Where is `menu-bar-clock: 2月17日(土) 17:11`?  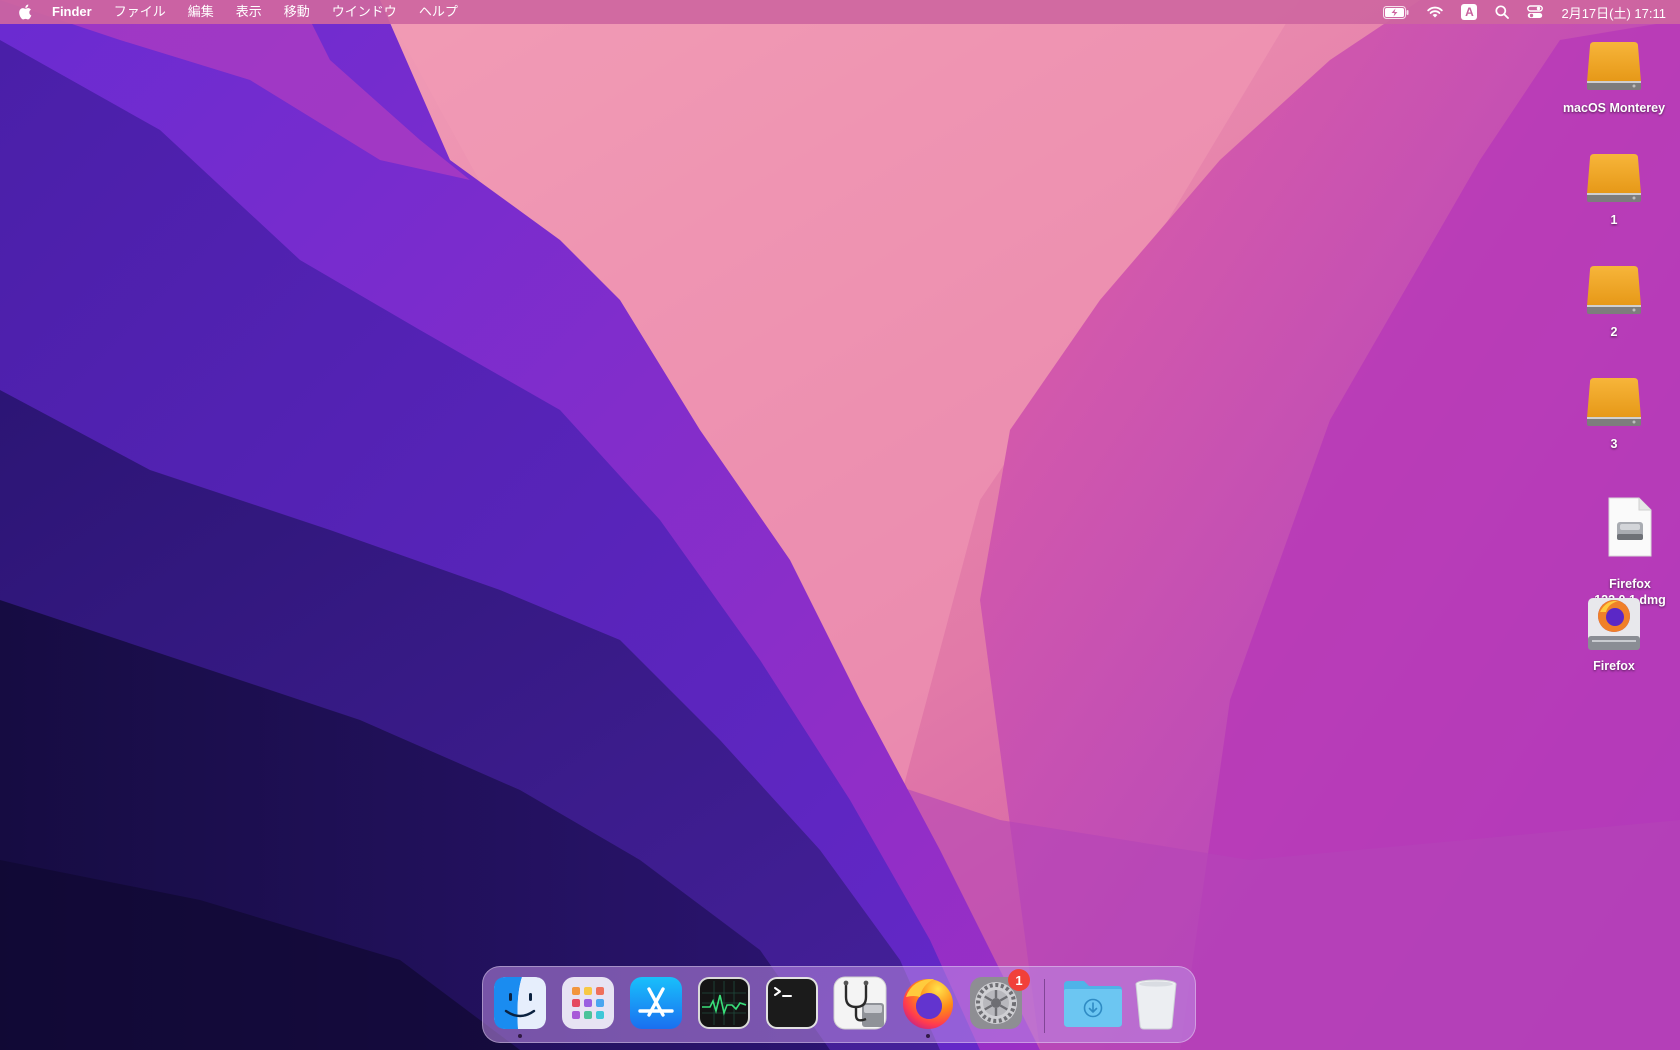
menu-bar-clock: 2月17日(土) 17:11 is located at coordinates (1613, 12).